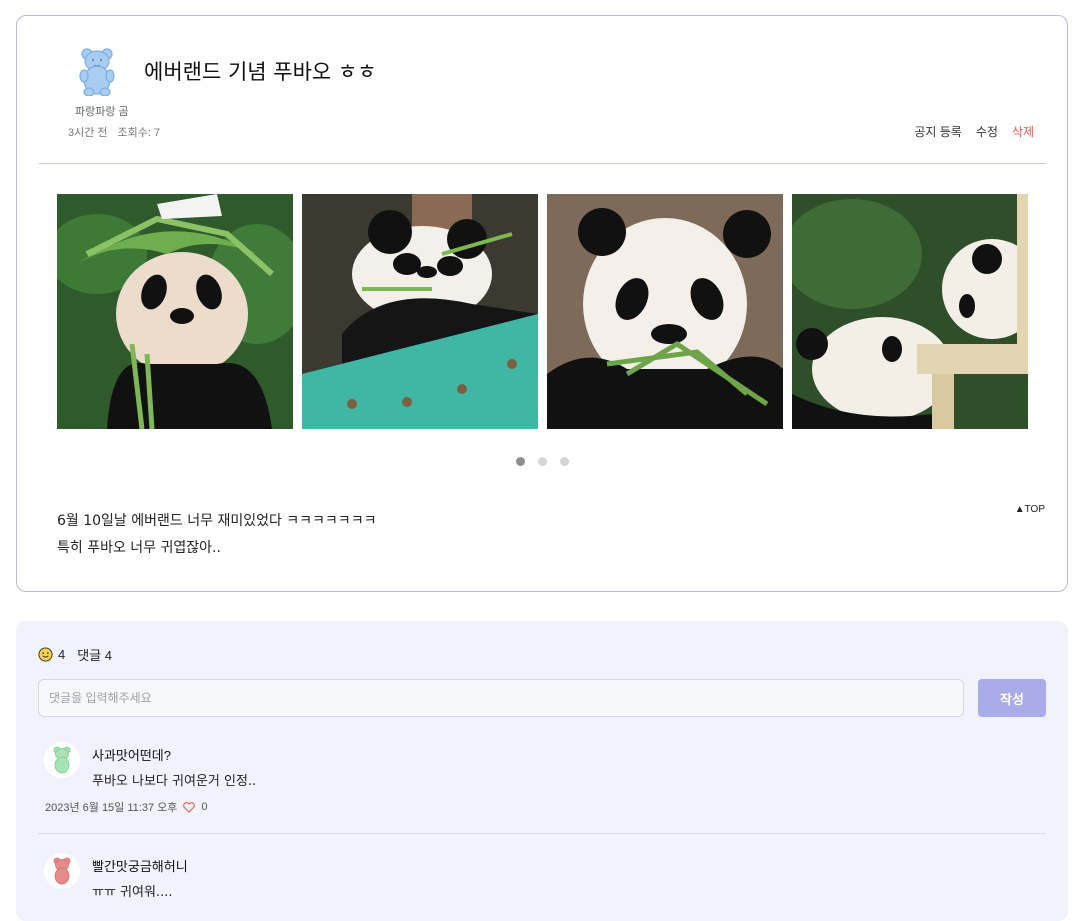 This screenshot has height=921, width=1090. Describe the element at coordinates (1023, 131) in the screenshot. I see `delete-button: 삭제` at that location.